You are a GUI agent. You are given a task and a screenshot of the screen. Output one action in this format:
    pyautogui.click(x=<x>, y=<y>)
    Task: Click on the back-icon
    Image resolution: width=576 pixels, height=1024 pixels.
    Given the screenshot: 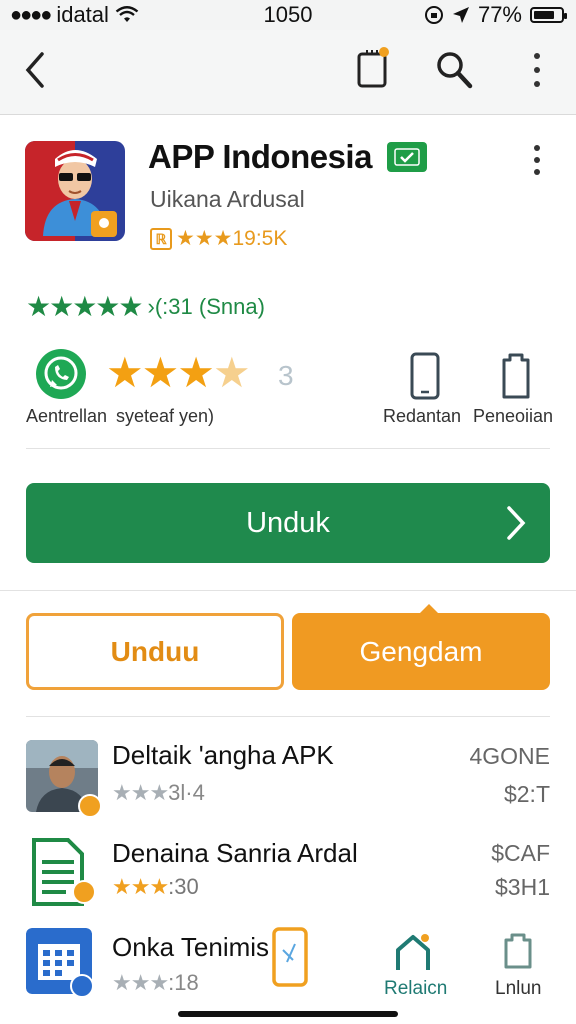 What is the action you would take?
    pyautogui.click(x=36, y=70)
    